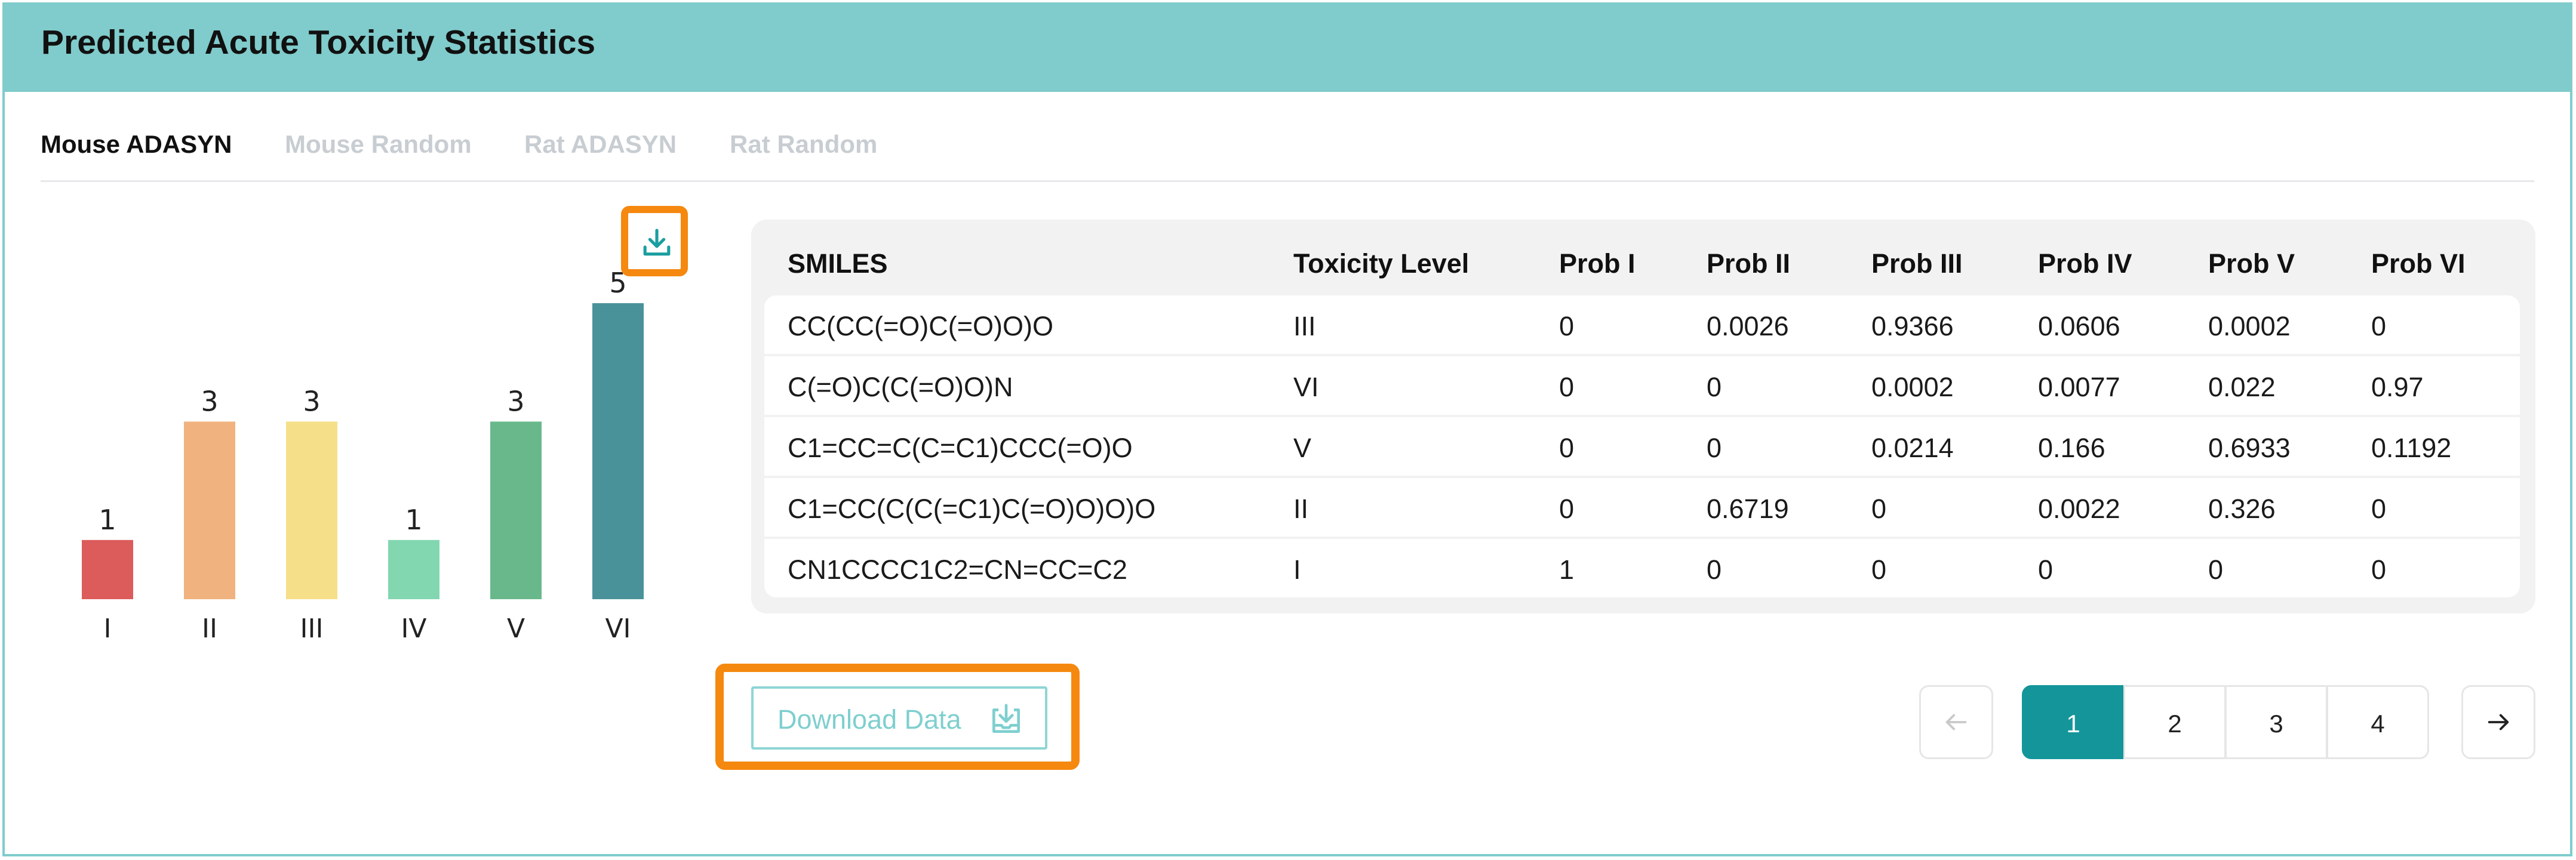  Describe the element at coordinates (2216, 569) in the screenshot. I see `cell-prob-v: 0` at that location.